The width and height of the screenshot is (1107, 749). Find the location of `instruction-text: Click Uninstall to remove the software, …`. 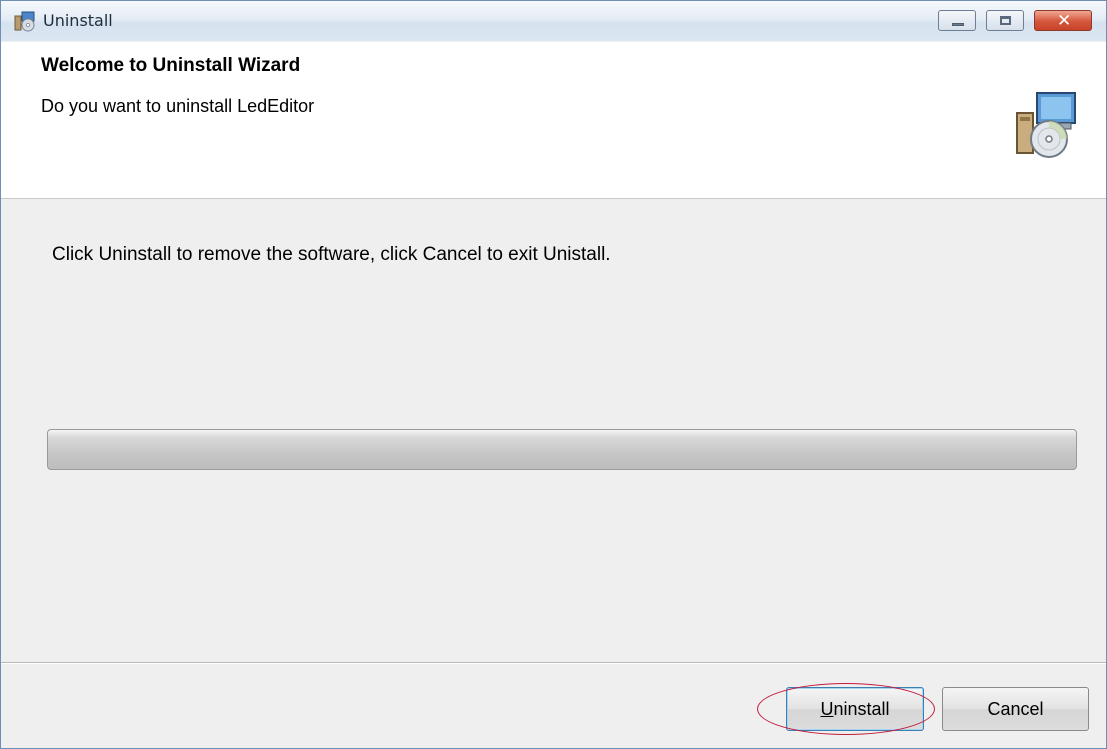

instruction-text: Click Uninstall to remove the software, … is located at coordinates (331, 254).